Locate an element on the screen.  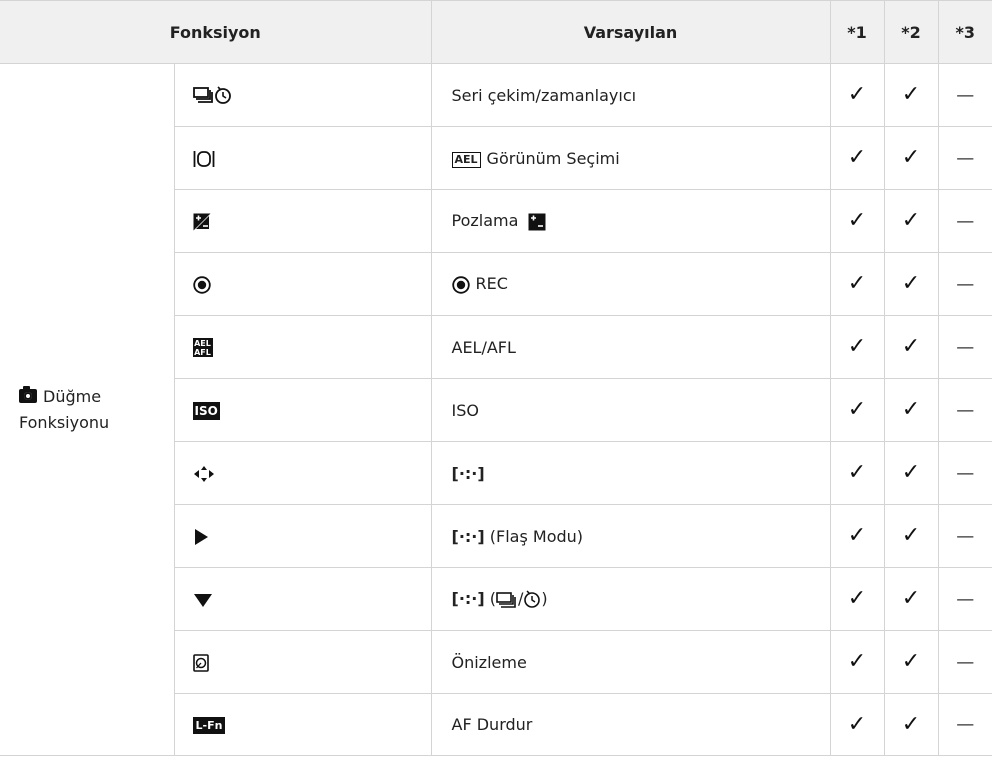
header-col1: *1 is located at coordinates (856, 32).